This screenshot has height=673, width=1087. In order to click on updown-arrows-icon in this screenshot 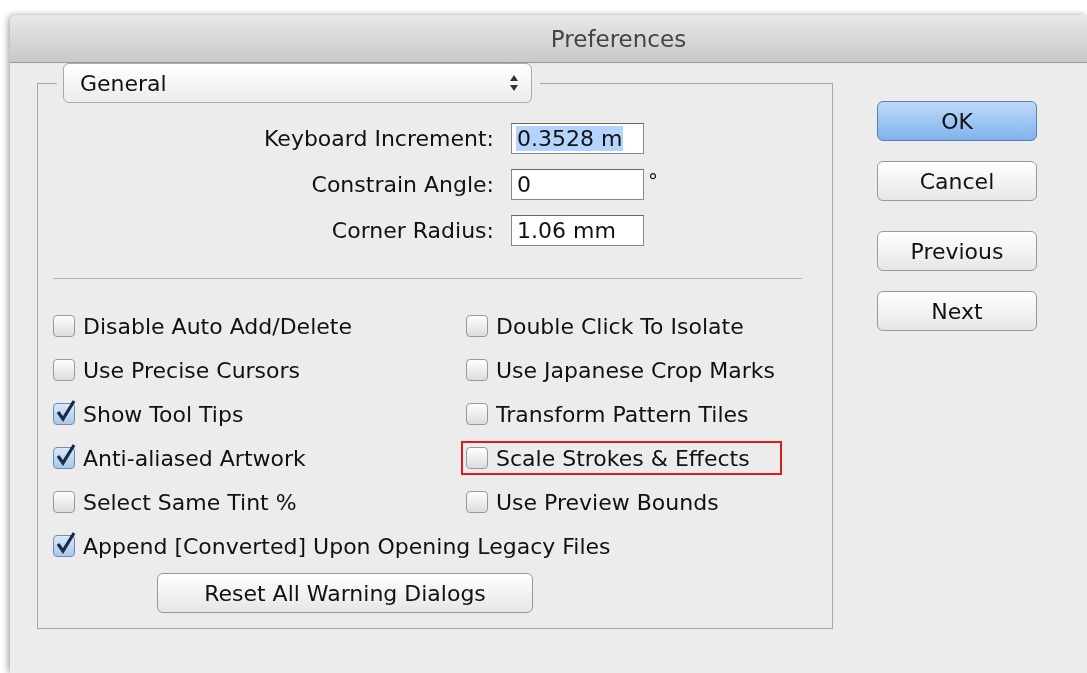, I will do `click(514, 83)`.